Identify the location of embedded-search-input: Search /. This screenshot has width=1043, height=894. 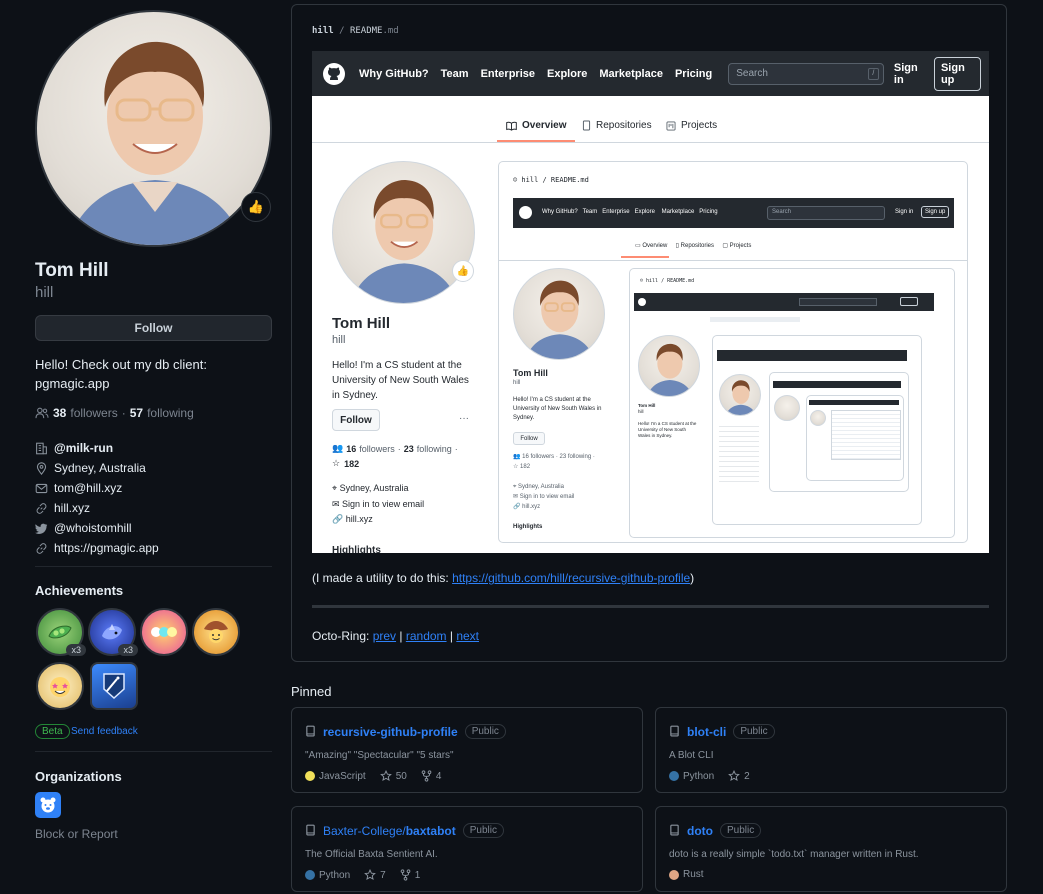
(806, 73).